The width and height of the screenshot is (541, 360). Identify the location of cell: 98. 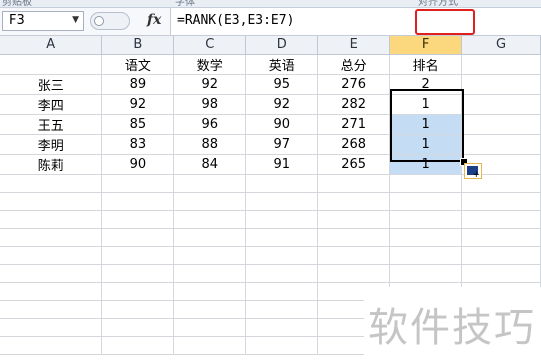
(210, 104).